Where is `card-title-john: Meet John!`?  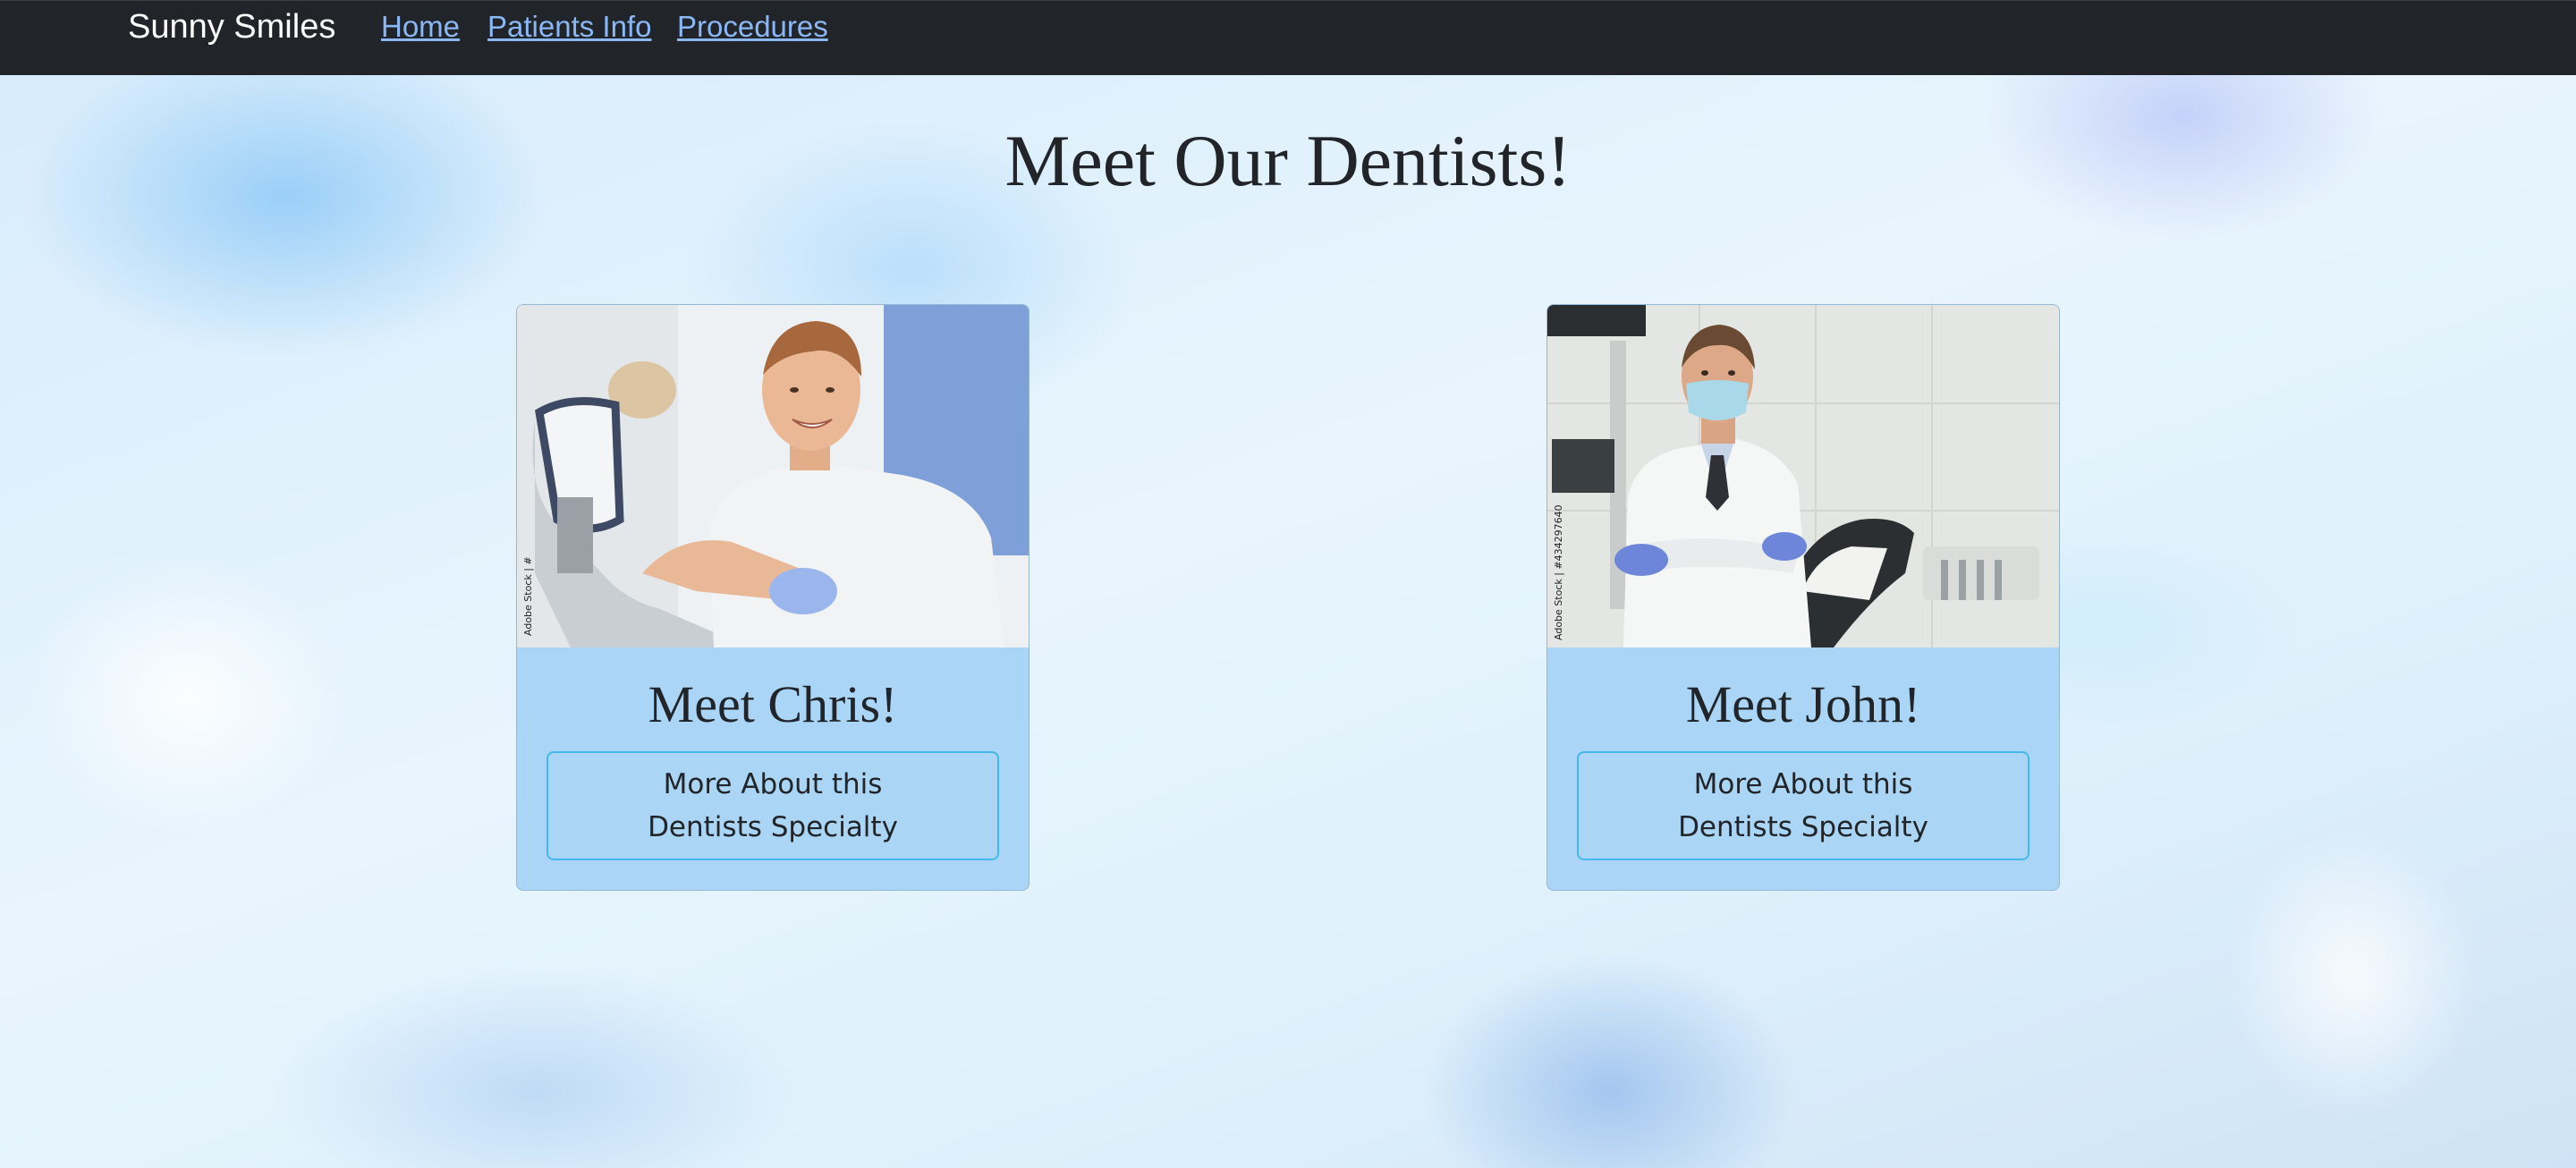
card-title-john: Meet John! is located at coordinates (1803, 704).